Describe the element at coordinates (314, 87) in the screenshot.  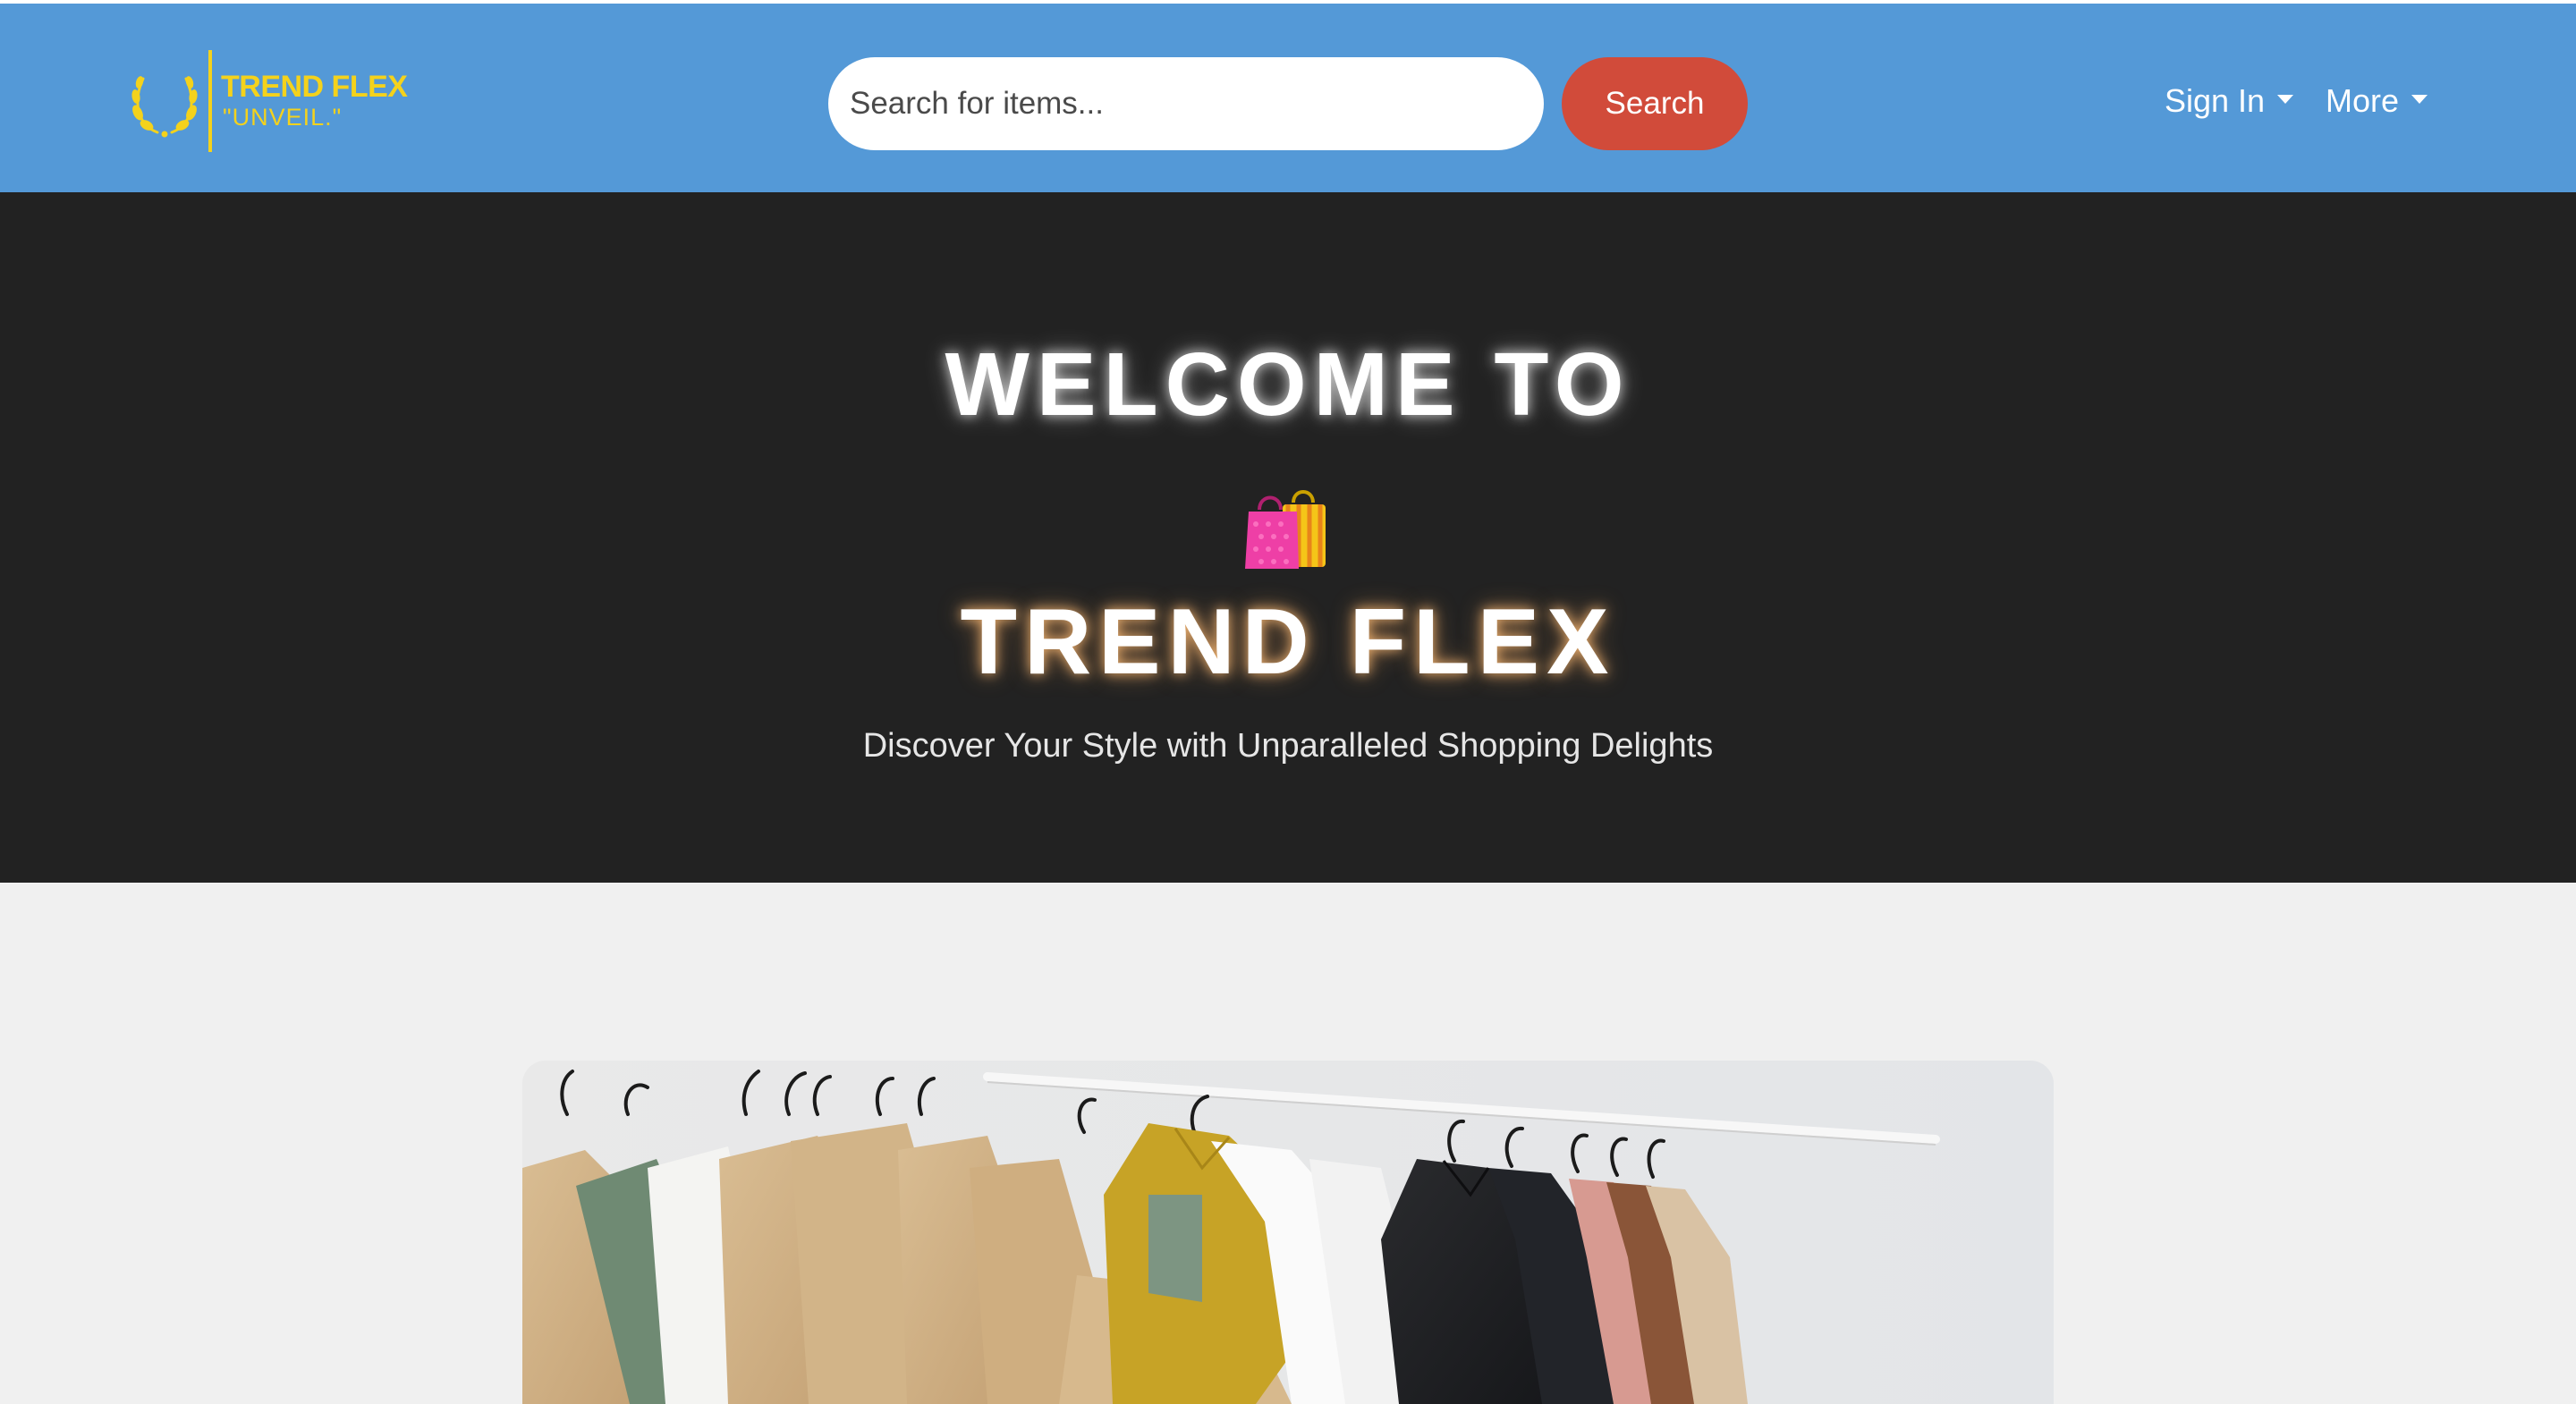
I see `brand-name: TREND FLEX` at that location.